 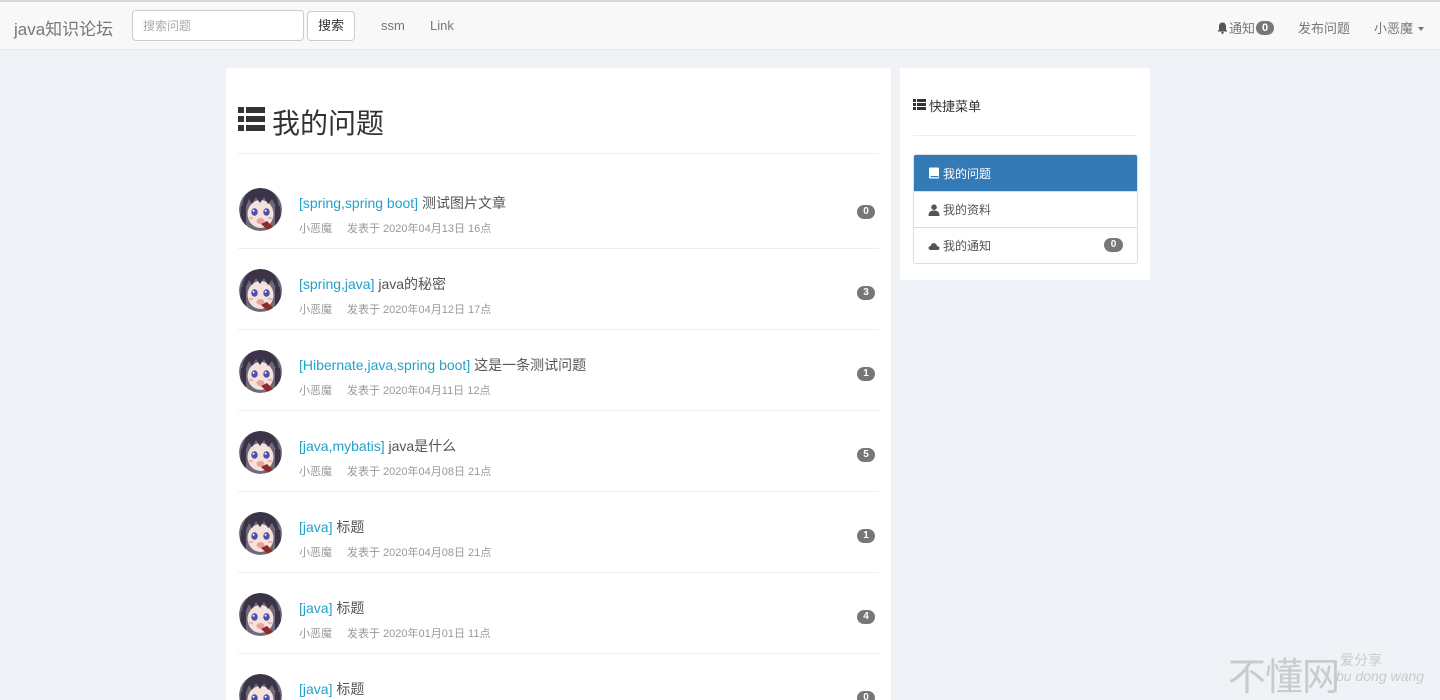 I want to click on question-title-link: [java,mybatis] java是什么, so click(x=377, y=446).